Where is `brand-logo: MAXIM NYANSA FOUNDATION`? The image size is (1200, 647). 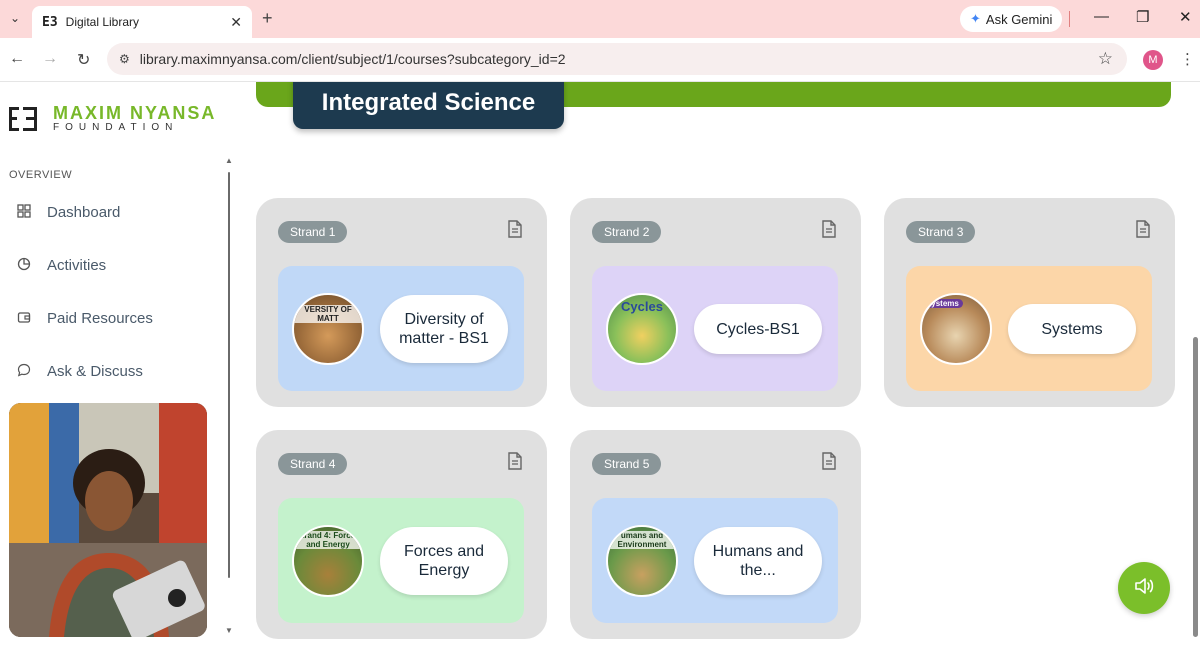
brand-logo: MAXIM NYANSA FOUNDATION is located at coordinates (112, 119).